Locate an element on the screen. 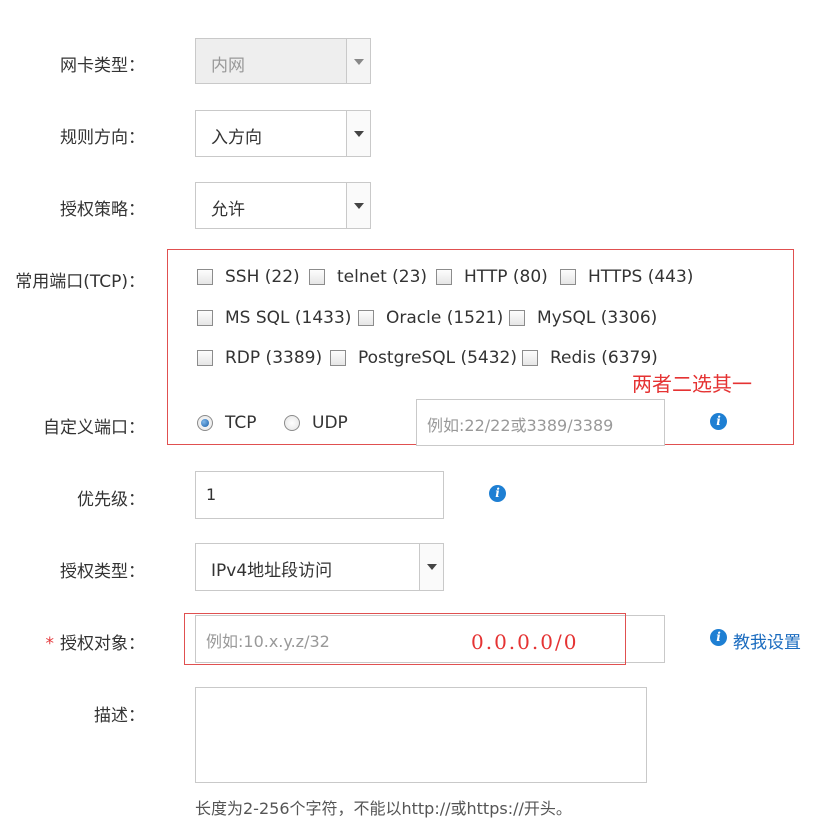  description-hint: 长度为2-256个字符，不能以http://或https://开头。 is located at coordinates (383, 808).